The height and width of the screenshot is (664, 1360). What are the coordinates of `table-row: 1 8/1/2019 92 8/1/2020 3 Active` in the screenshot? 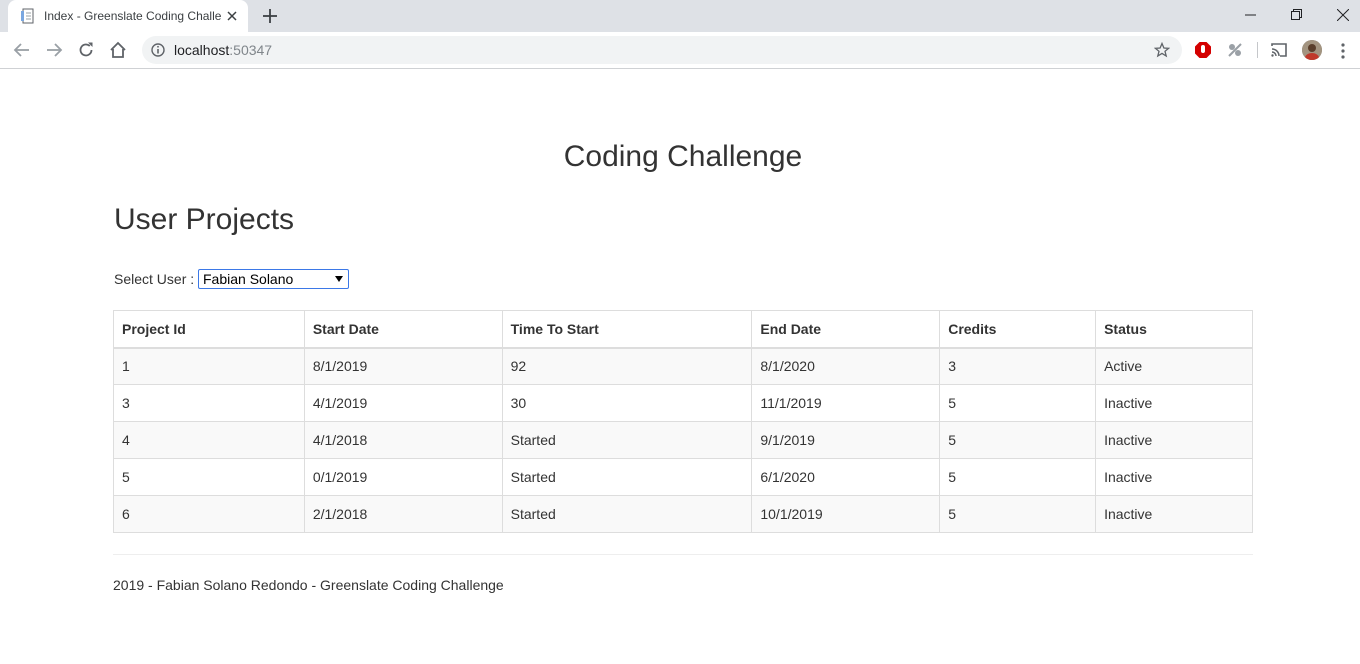 It's located at (683, 366).